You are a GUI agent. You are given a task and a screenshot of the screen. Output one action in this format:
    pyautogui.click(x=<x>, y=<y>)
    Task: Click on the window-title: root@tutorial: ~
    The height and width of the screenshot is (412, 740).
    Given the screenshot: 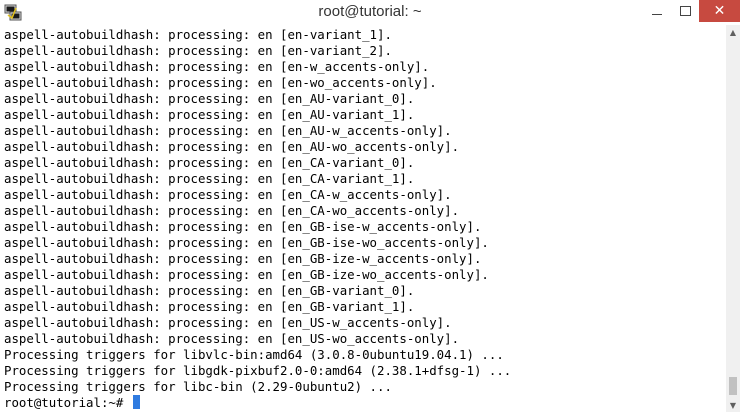 What is the action you would take?
    pyautogui.click(x=370, y=11)
    